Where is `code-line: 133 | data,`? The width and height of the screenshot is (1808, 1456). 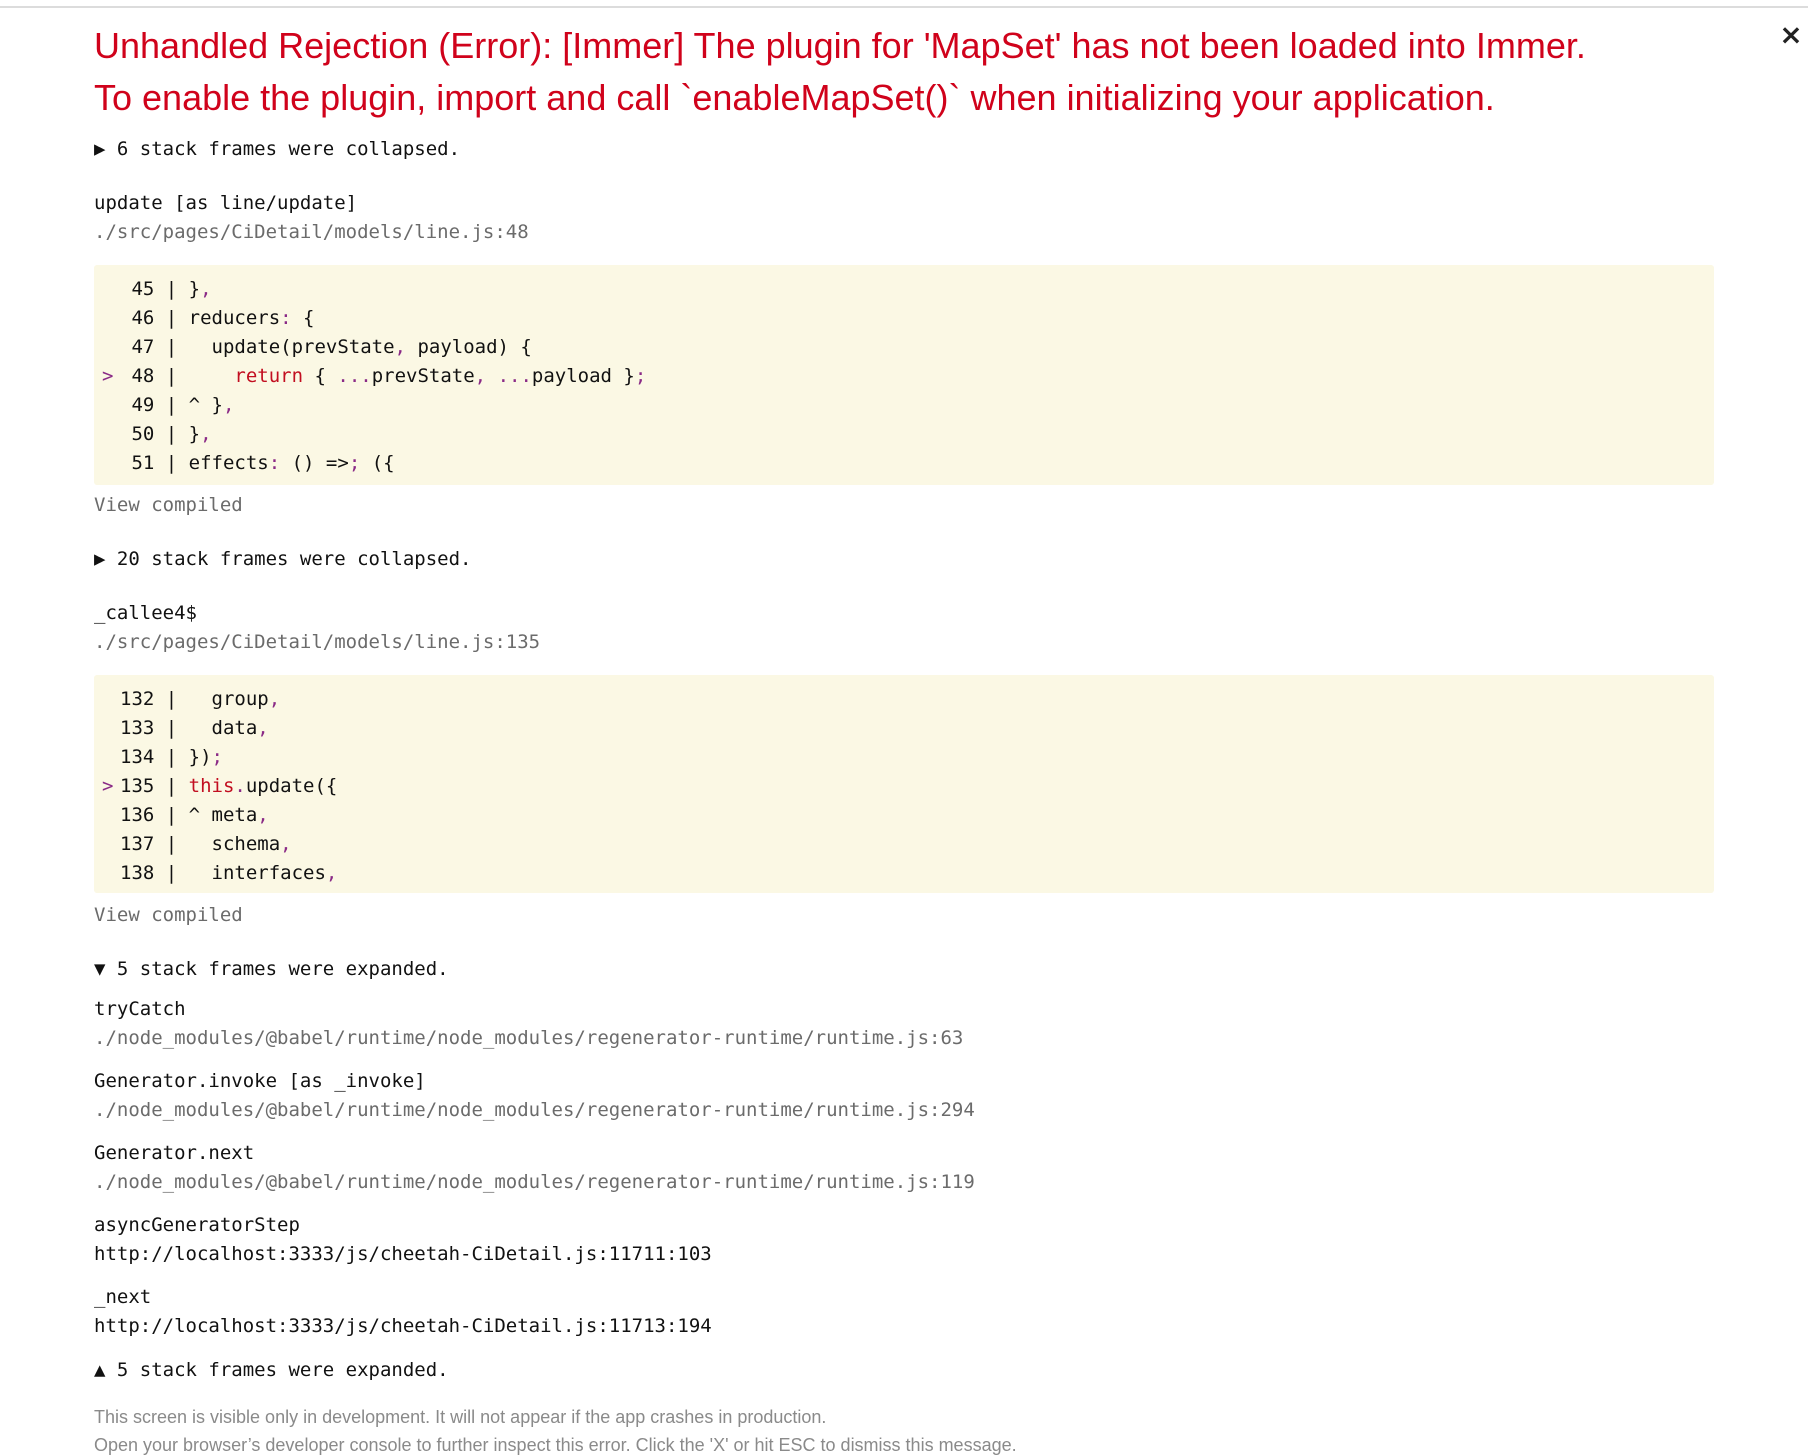 code-line: 133 | data, is located at coordinates (181, 728).